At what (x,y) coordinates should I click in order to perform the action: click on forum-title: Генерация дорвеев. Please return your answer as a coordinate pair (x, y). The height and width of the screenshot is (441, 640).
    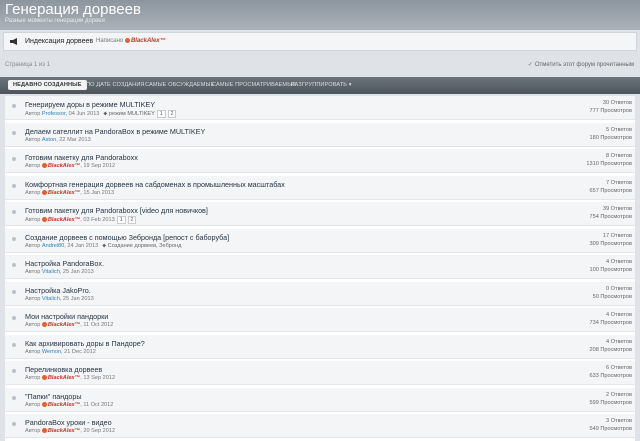
    Looking at the image, I should click on (73, 9).